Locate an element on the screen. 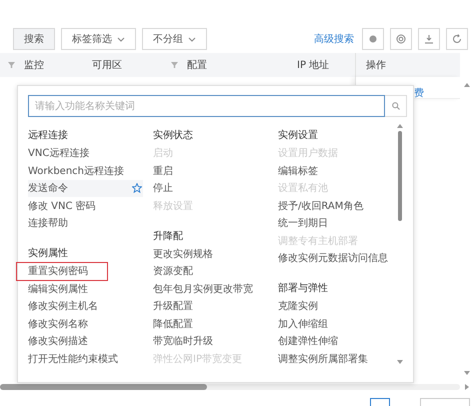  menu-item: VNC远程连接 is located at coordinates (85, 153).